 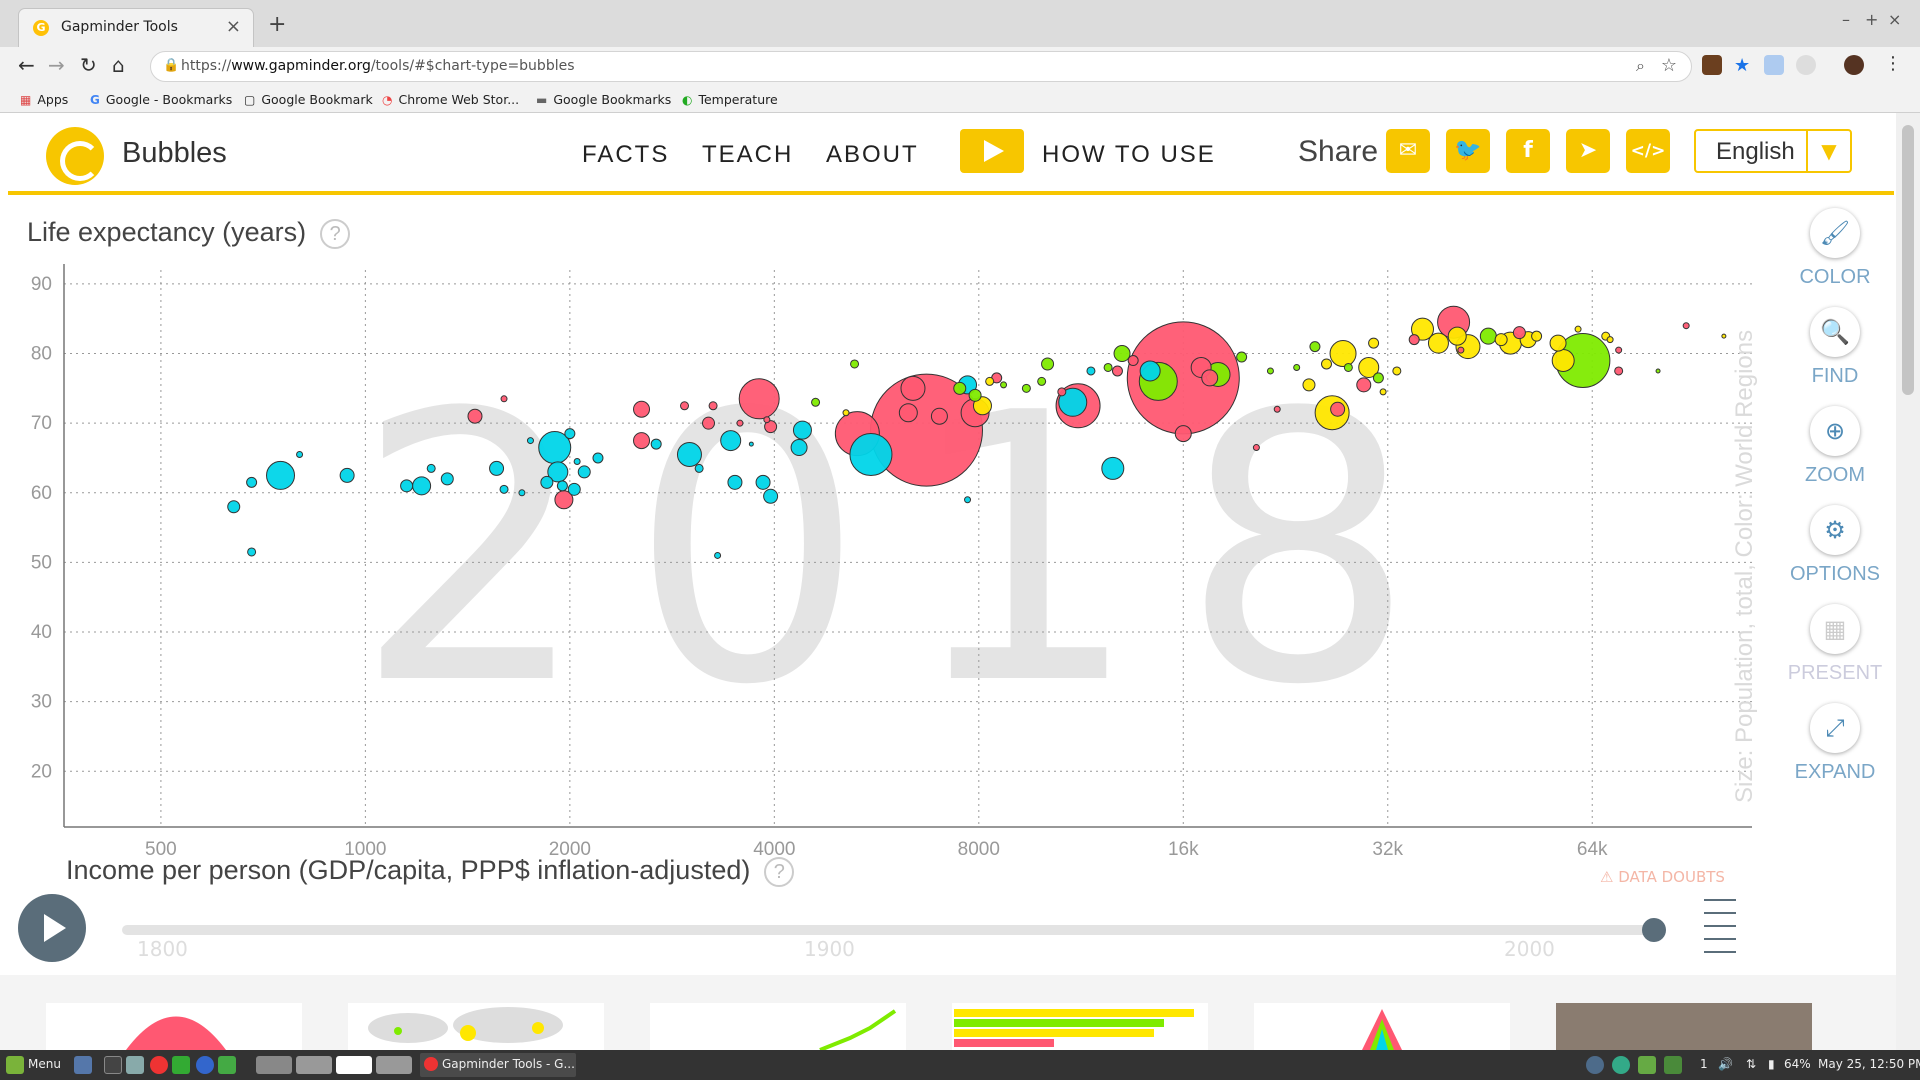 I want to click on browser-tab: G Gapminder Tools ×, so click(x=136, y=27).